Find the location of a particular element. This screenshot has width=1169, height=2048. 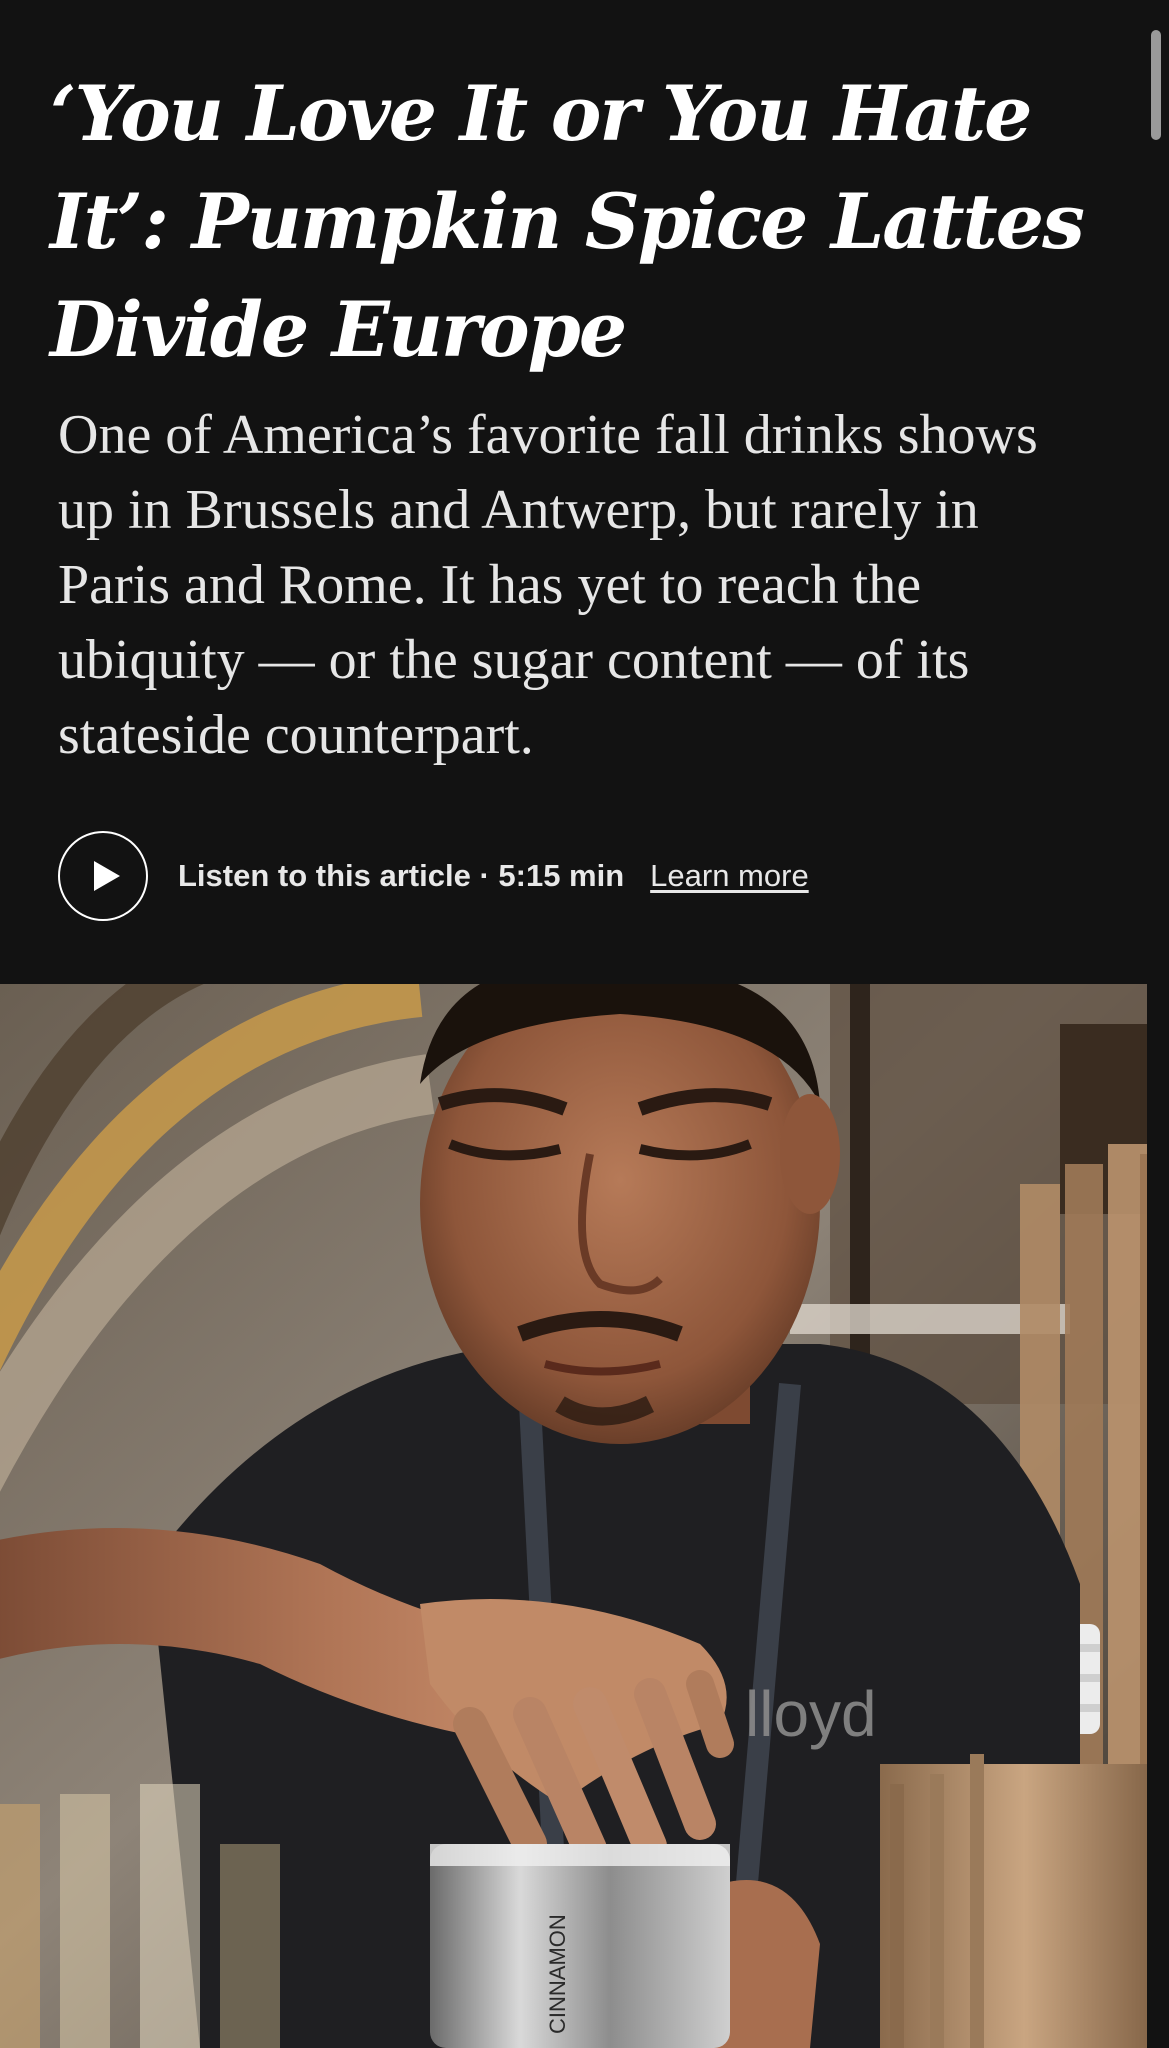

play-icon is located at coordinates (106, 876).